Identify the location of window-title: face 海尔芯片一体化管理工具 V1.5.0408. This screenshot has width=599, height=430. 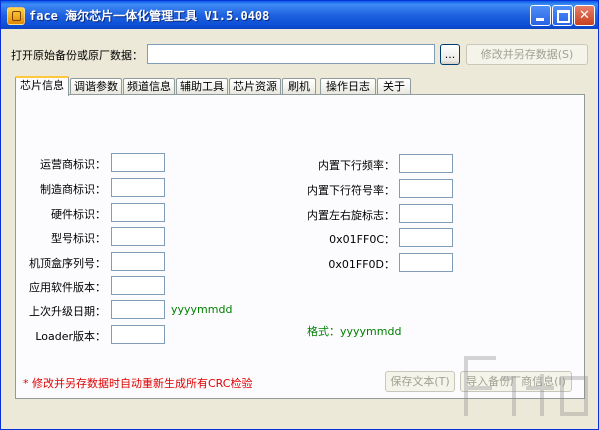
(149, 16).